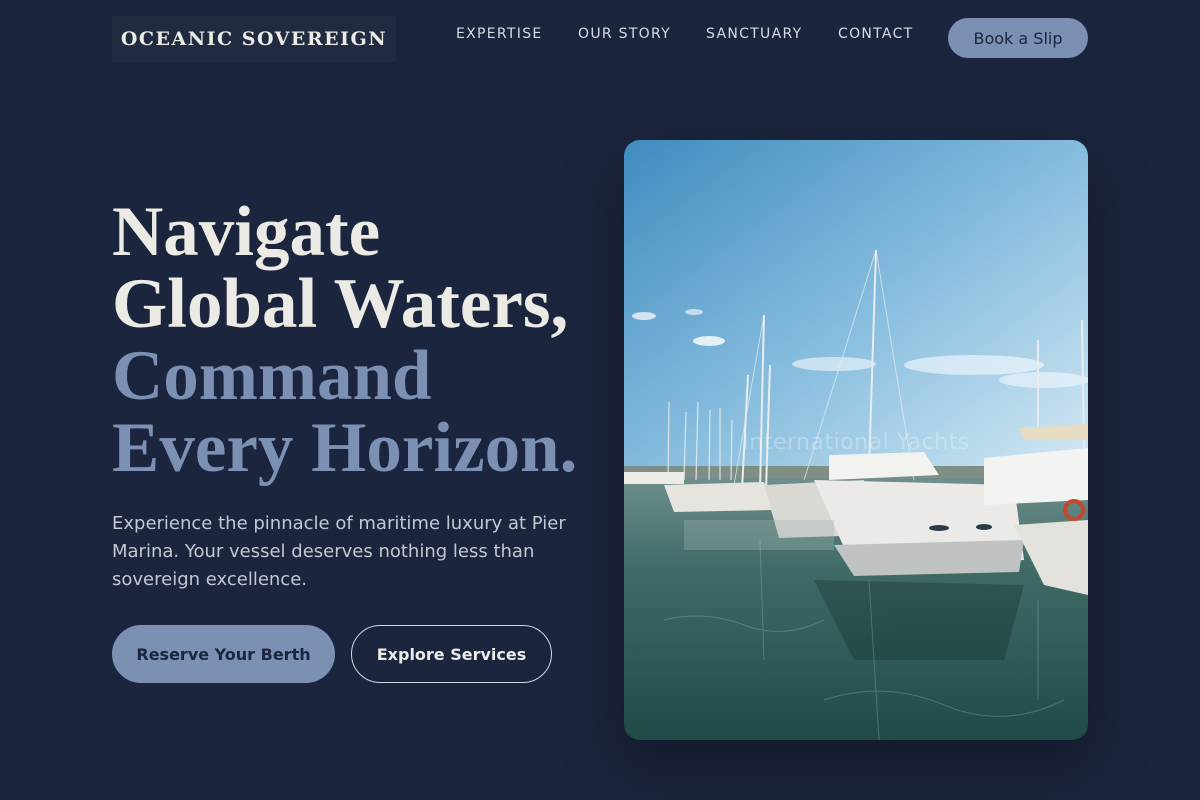  What do you see at coordinates (1018, 38) in the screenshot?
I see `book-slip-button: Book a Slip` at bounding box center [1018, 38].